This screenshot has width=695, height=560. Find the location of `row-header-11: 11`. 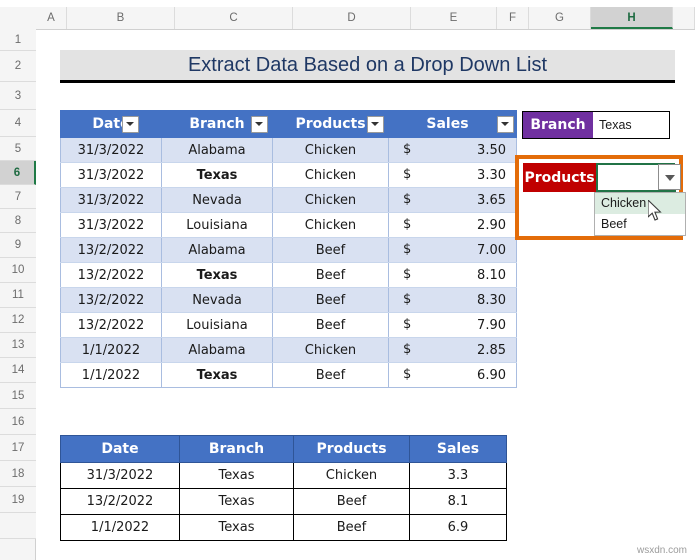

row-header-11: 11 is located at coordinates (18, 295).